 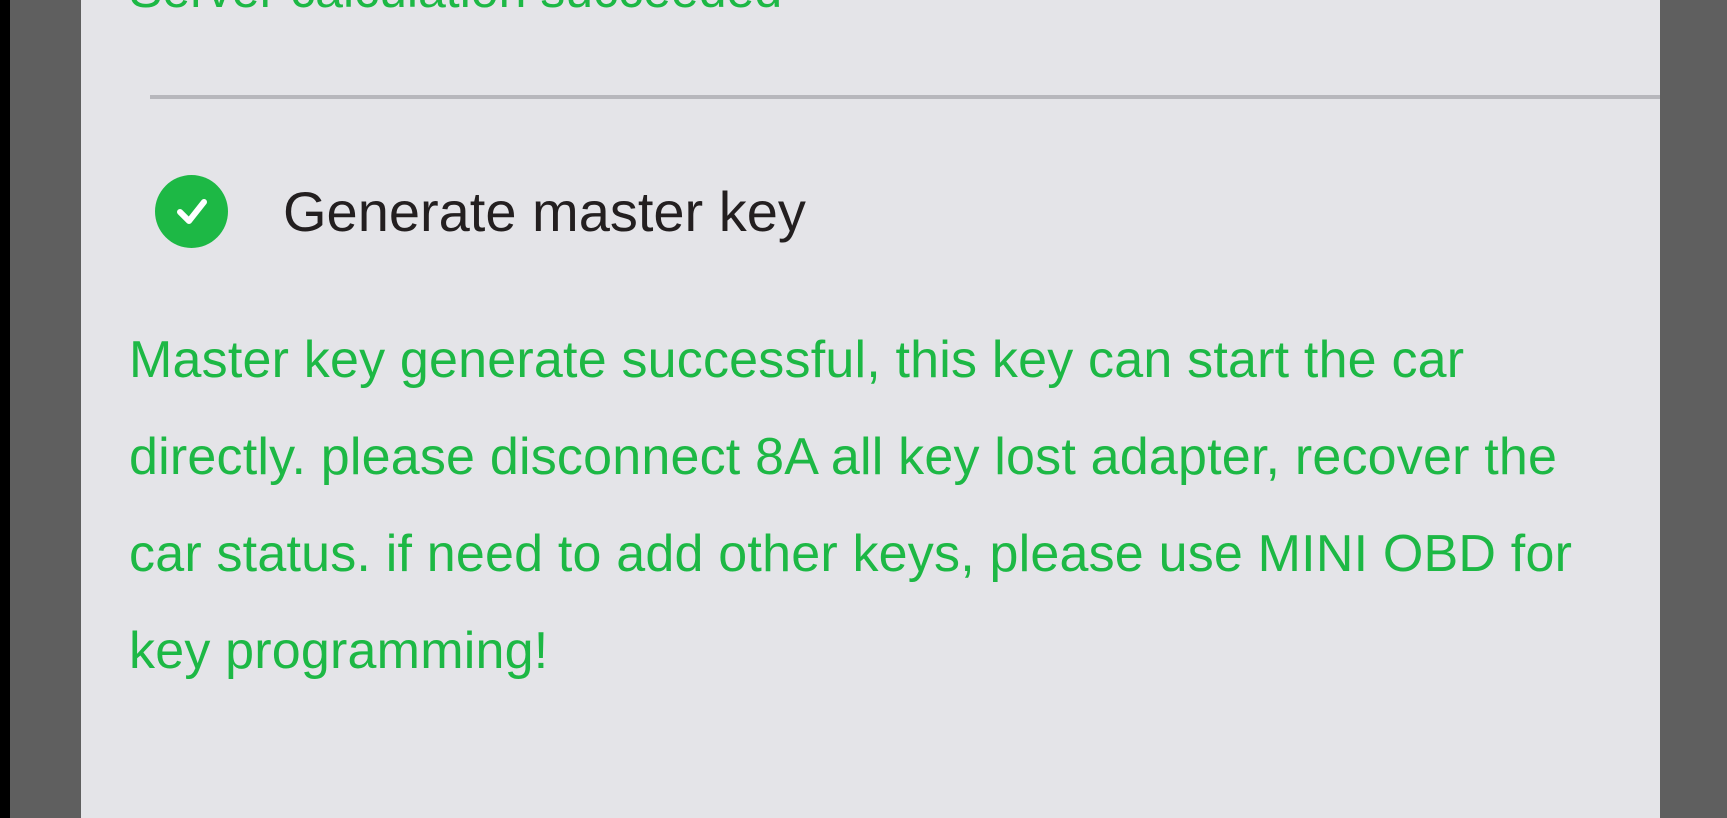 I want to click on step-generate-master-key: Generate master key, so click(x=480, y=211).